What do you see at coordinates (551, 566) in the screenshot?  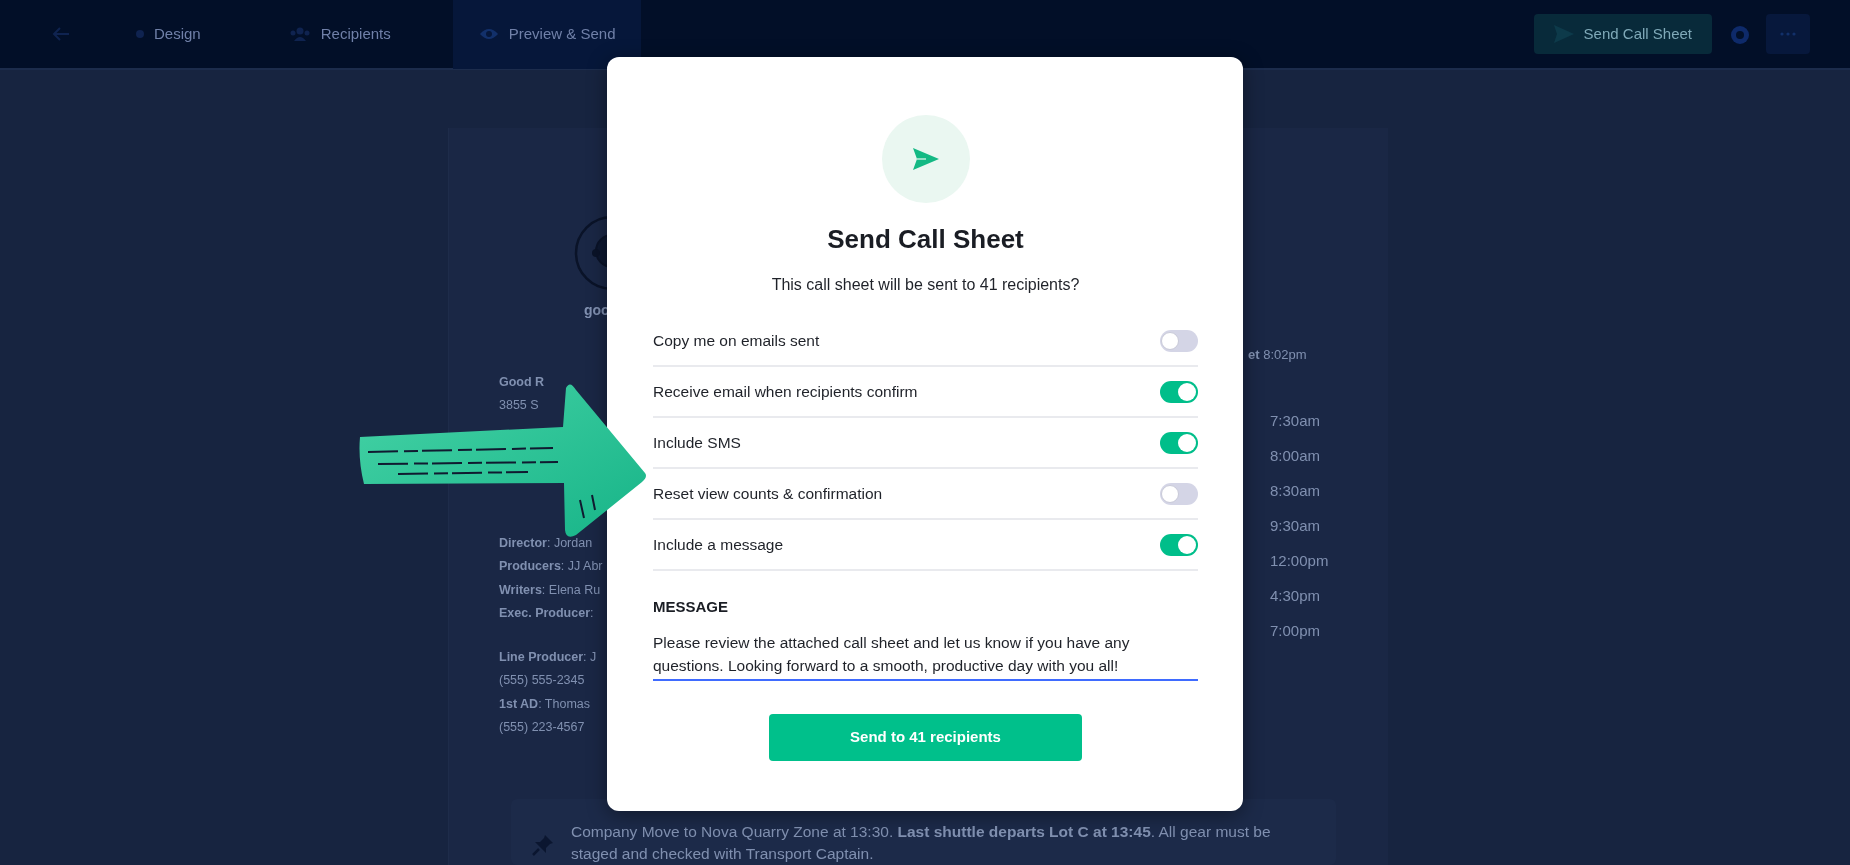 I see `detail-text: Producers: JJ Abr` at bounding box center [551, 566].